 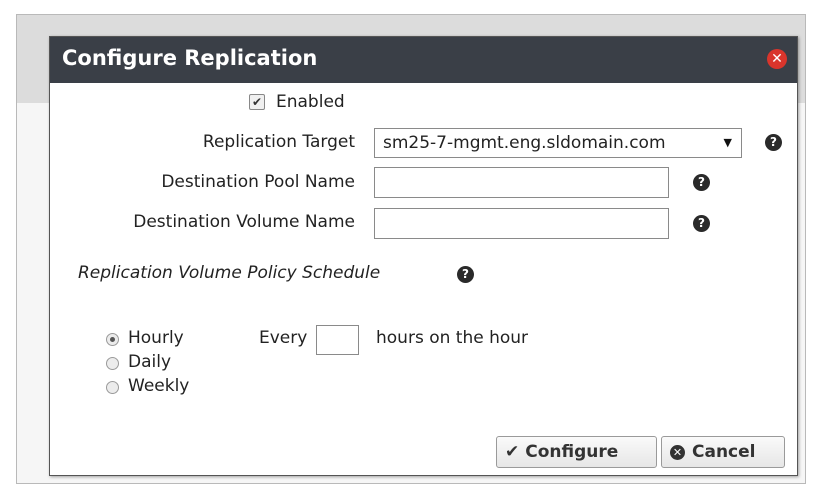 What do you see at coordinates (701, 182) in the screenshot?
I see `destination-pool-name-help-icon: ?` at bounding box center [701, 182].